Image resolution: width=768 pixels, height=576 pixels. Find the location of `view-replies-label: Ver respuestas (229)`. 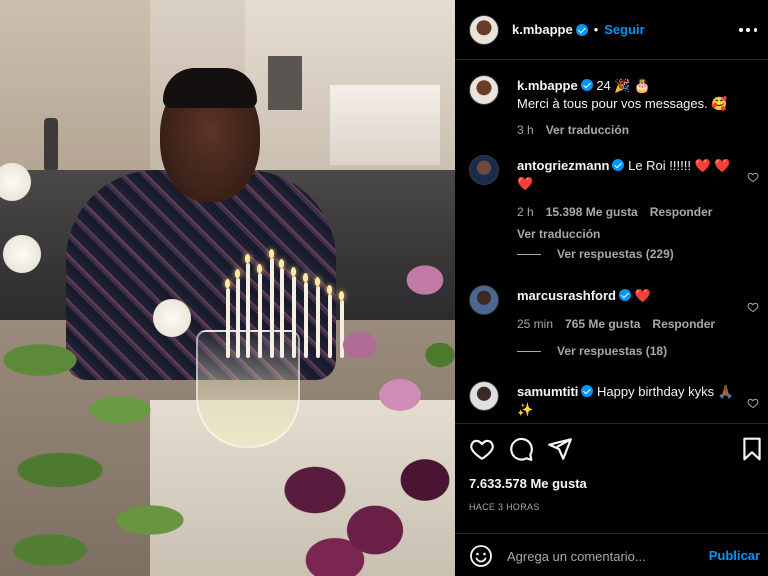

view-replies-label: Ver respuestas (229) is located at coordinates (615, 254).